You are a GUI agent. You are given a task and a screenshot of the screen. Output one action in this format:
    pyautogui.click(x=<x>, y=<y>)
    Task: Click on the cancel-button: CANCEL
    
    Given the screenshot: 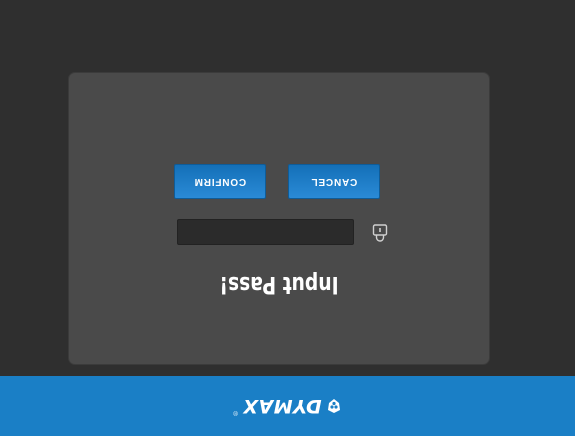 What is the action you would take?
    pyautogui.click(x=334, y=181)
    